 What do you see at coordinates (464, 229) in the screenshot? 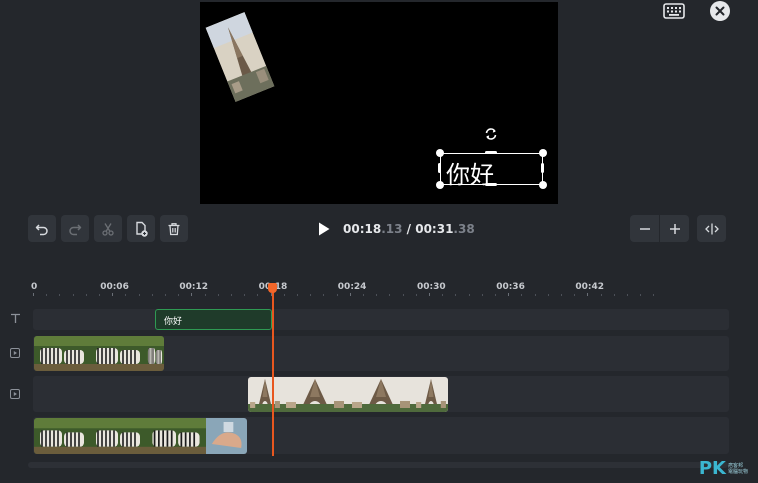
I see `total-time-fraction: .38` at bounding box center [464, 229].